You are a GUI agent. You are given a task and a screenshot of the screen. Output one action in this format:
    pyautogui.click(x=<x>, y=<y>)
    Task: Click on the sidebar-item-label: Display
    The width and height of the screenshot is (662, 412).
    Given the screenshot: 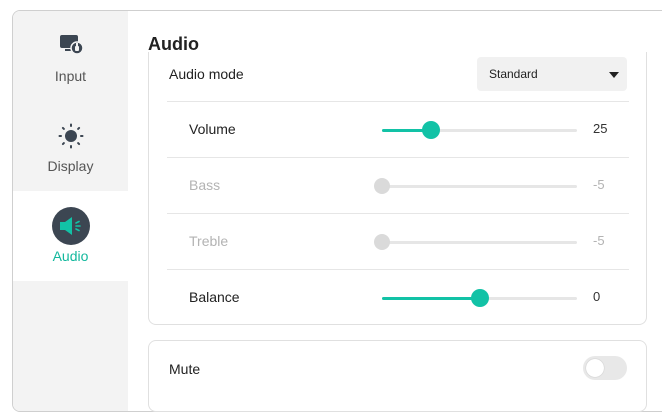 What is the action you would take?
    pyautogui.click(x=70, y=166)
    